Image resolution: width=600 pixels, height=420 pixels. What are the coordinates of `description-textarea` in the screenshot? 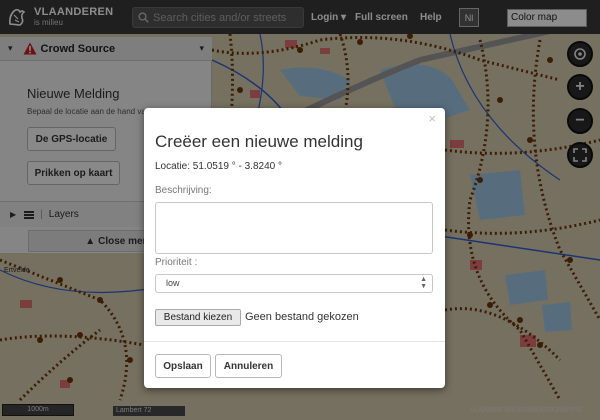 It's located at (294, 228).